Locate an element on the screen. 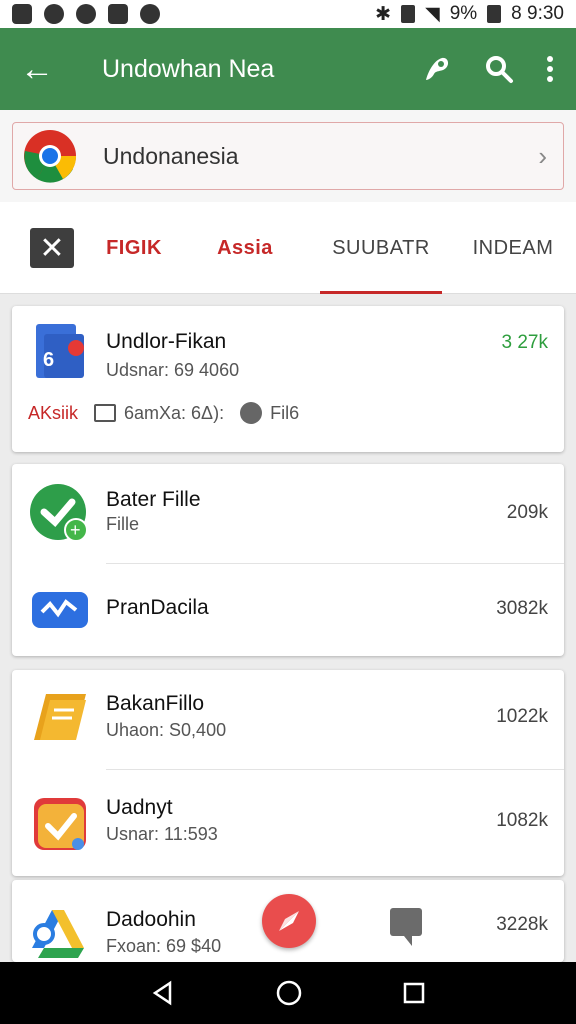  tab-assia: Assia is located at coordinates (245, 248).